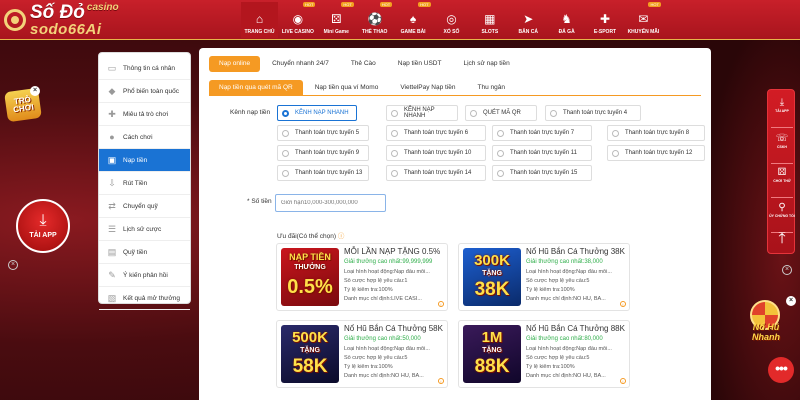 The image size is (800, 400). Describe the element at coordinates (310, 267) in the screenshot. I see `promo-img-mid: THƯỞNG` at that location.